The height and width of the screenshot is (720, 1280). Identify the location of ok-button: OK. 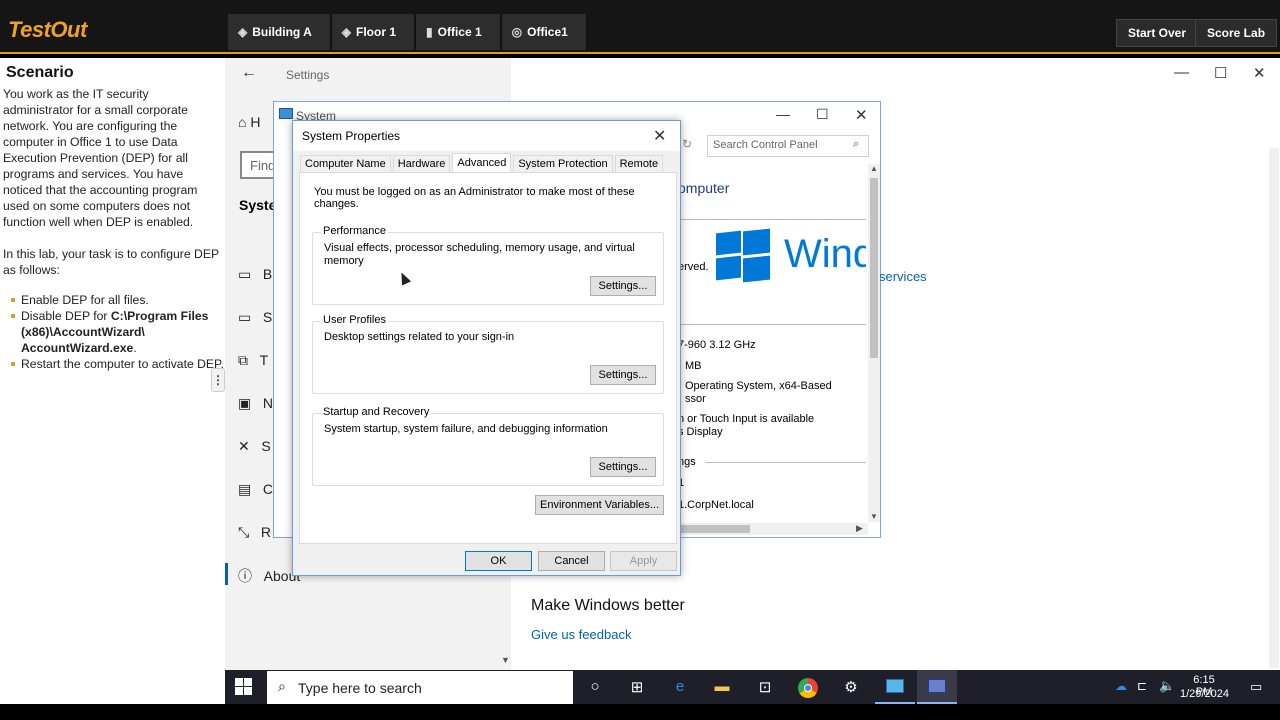
(498, 561).